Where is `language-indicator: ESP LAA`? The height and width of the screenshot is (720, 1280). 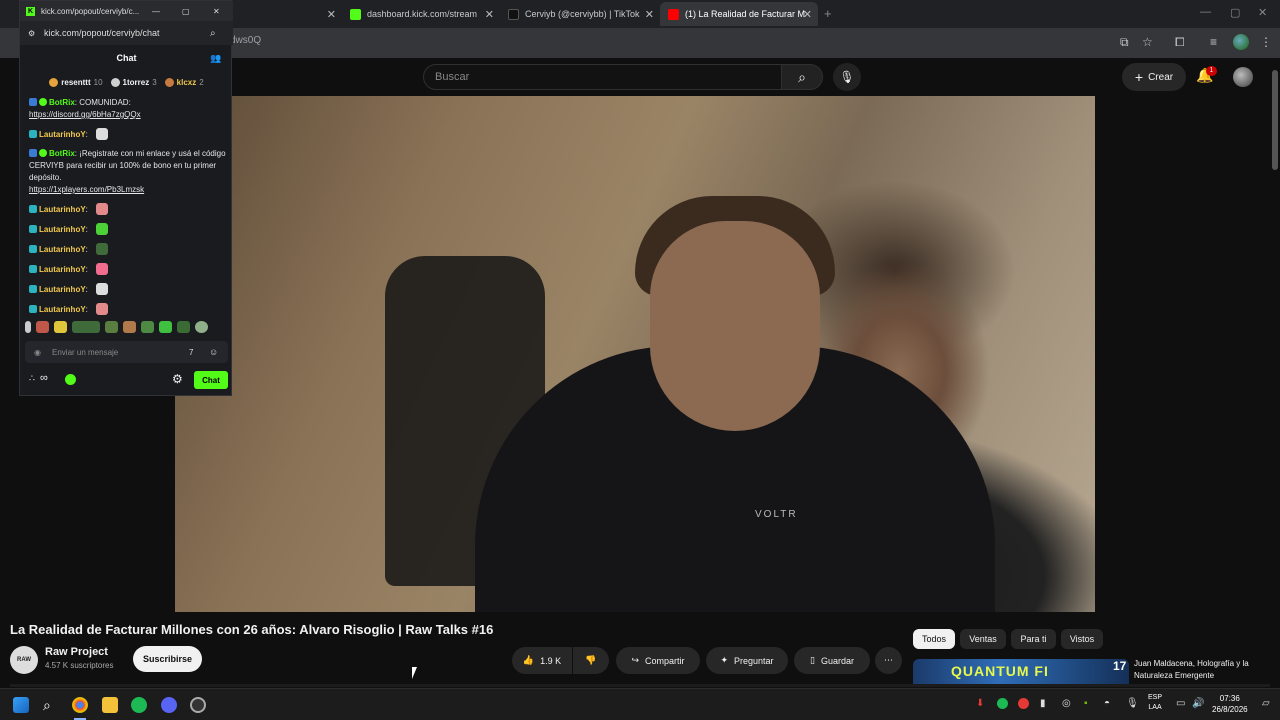 language-indicator: ESP LAA is located at coordinates (1155, 703).